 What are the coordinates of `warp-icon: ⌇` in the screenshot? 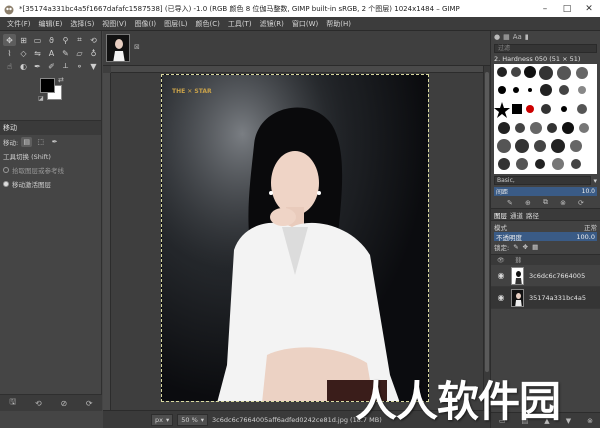 It's located at (9, 53).